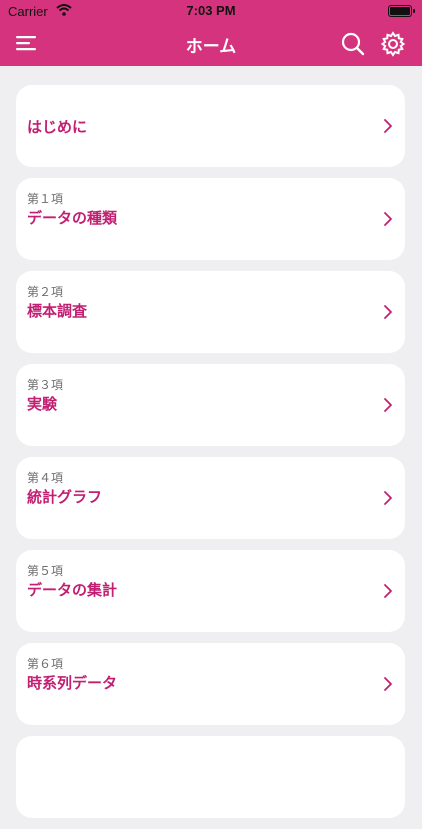 This screenshot has width=422, height=829. Describe the element at coordinates (210, 405) in the screenshot. I see `list-item-section-3: 第３項 実験` at that location.